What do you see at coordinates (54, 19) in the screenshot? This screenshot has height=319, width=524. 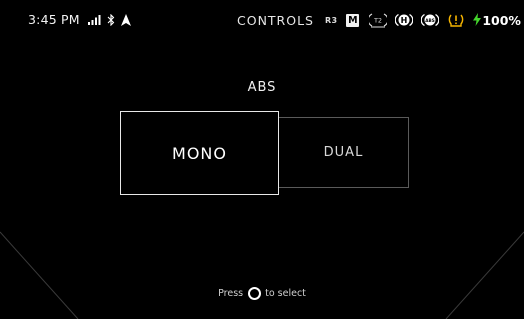 I see `clock-time: 3:45 PM` at bounding box center [54, 19].